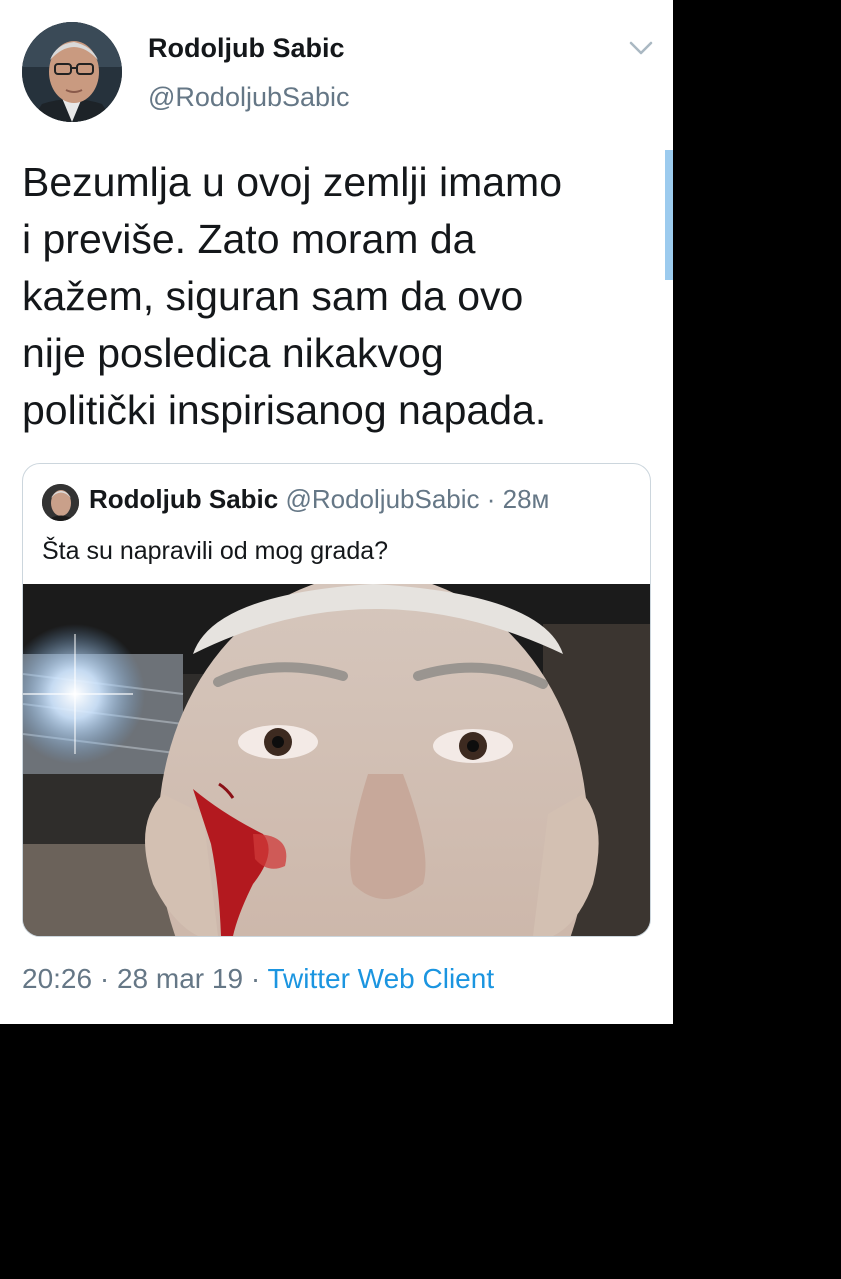 The width and height of the screenshot is (841, 1279). I want to click on quoted-timestamp: 28м, so click(526, 499).